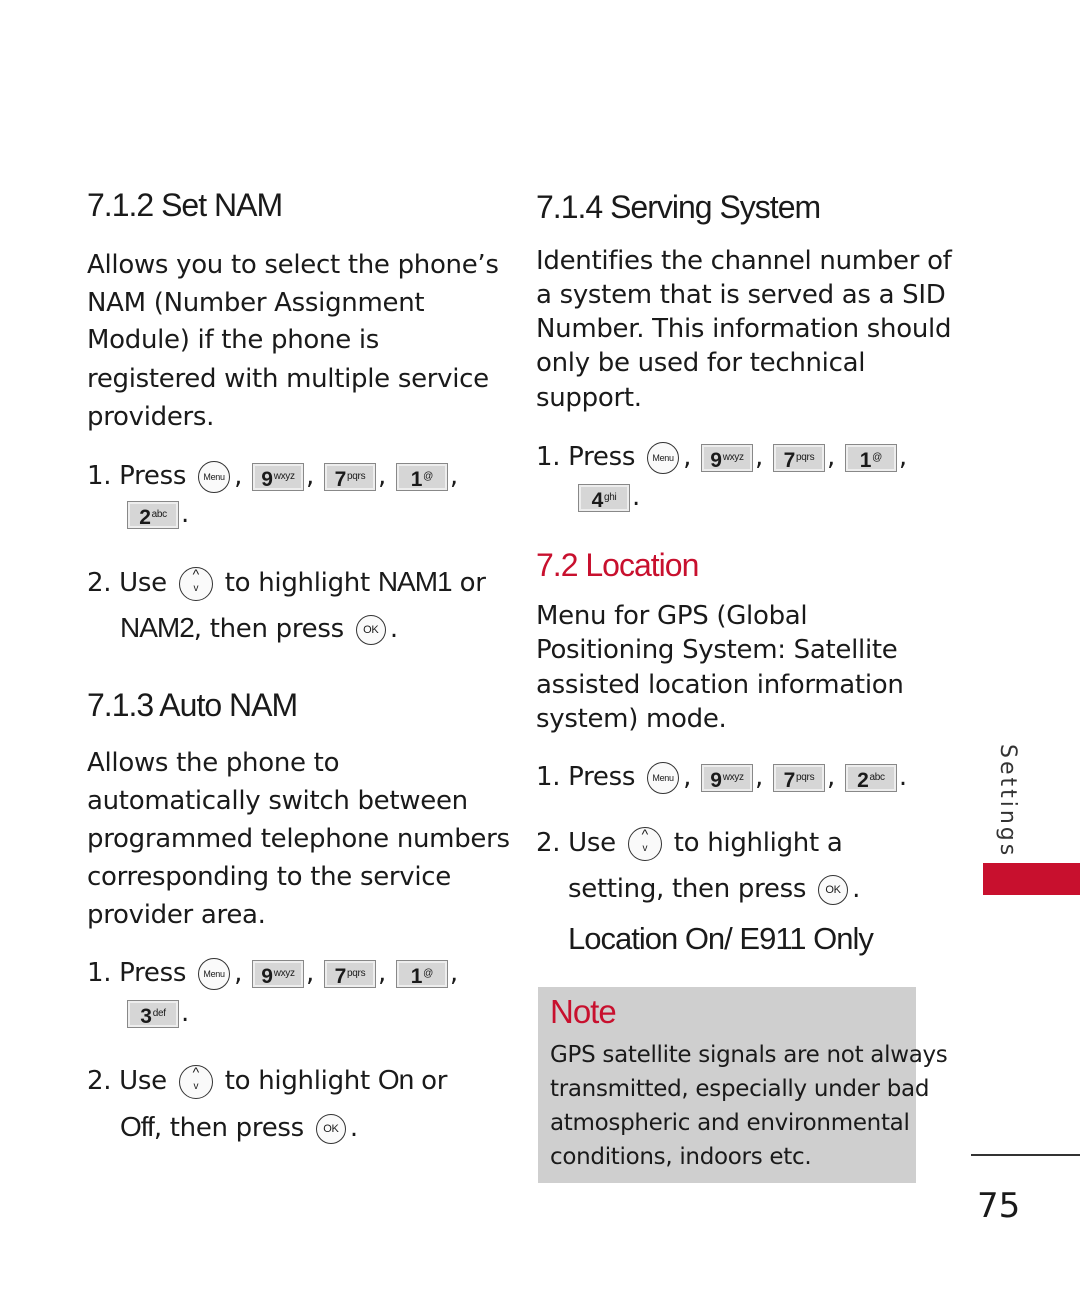 The width and height of the screenshot is (1080, 1295). I want to click on heading-auto-nam: 7.1.3 Auto NAM, so click(192, 705).